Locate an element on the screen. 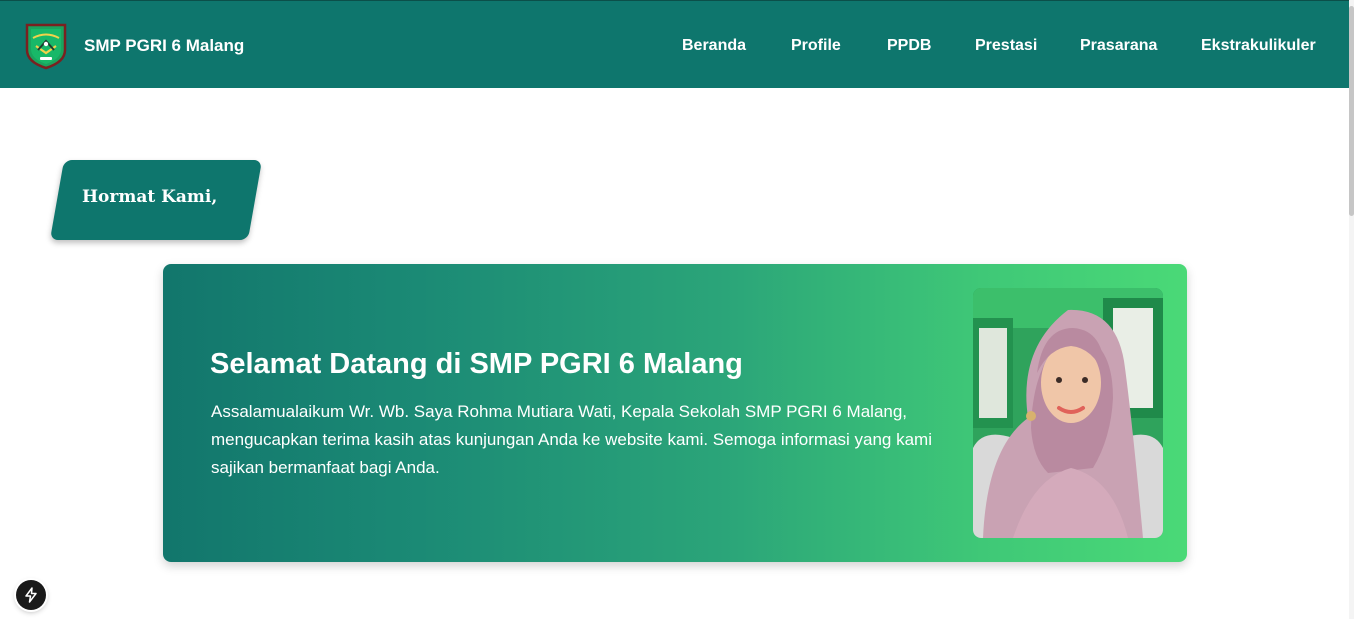  nav-link-prestasi: Prestasi is located at coordinates (1006, 46).